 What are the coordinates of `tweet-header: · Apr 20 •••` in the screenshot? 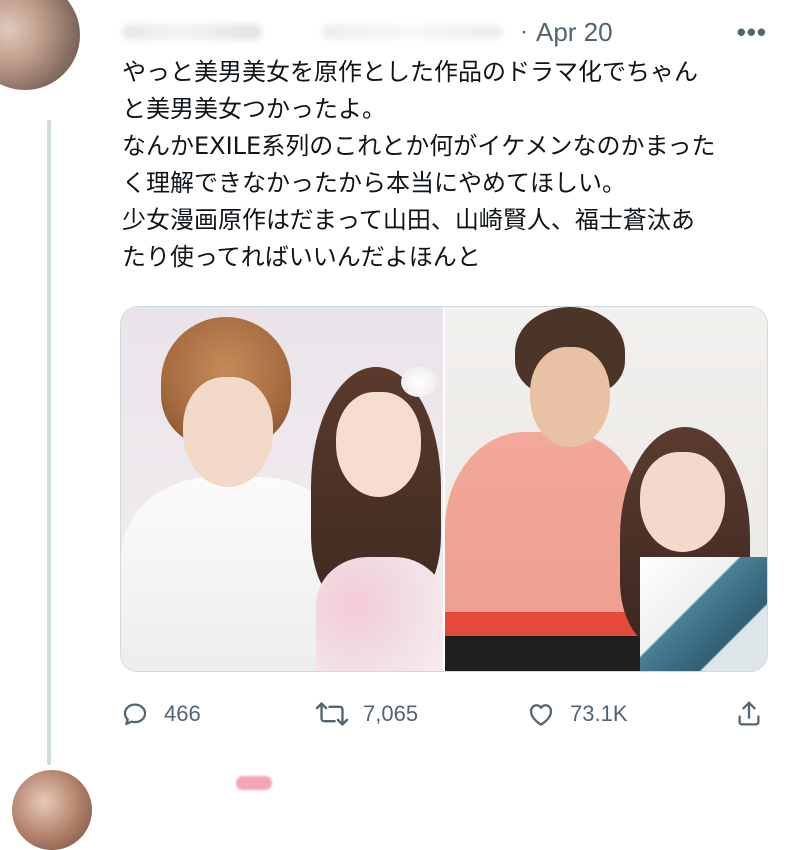 It's located at (444, 32).